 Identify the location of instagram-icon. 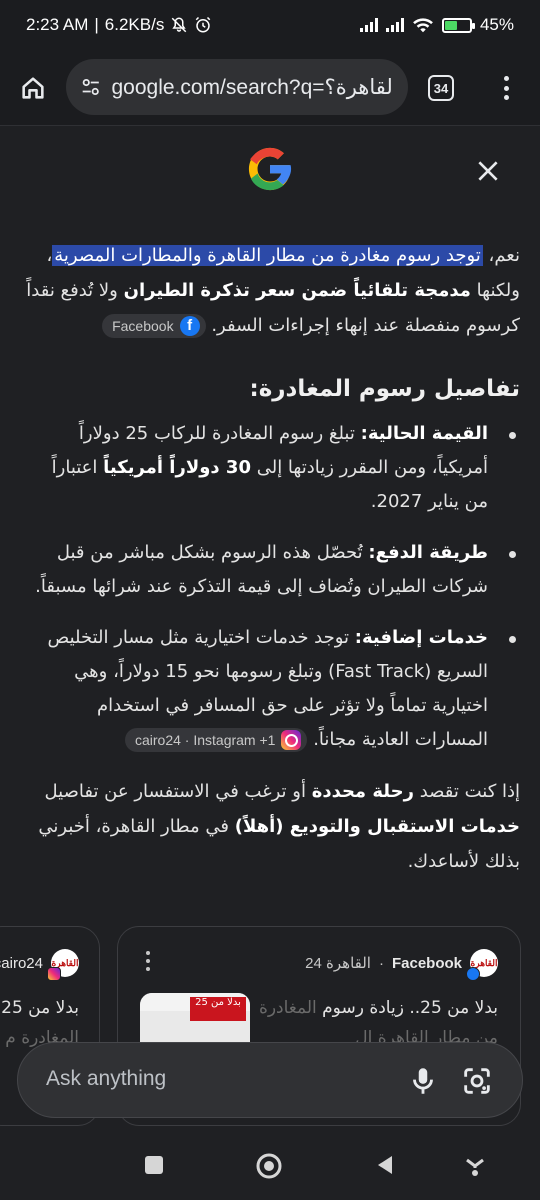
(291, 740).